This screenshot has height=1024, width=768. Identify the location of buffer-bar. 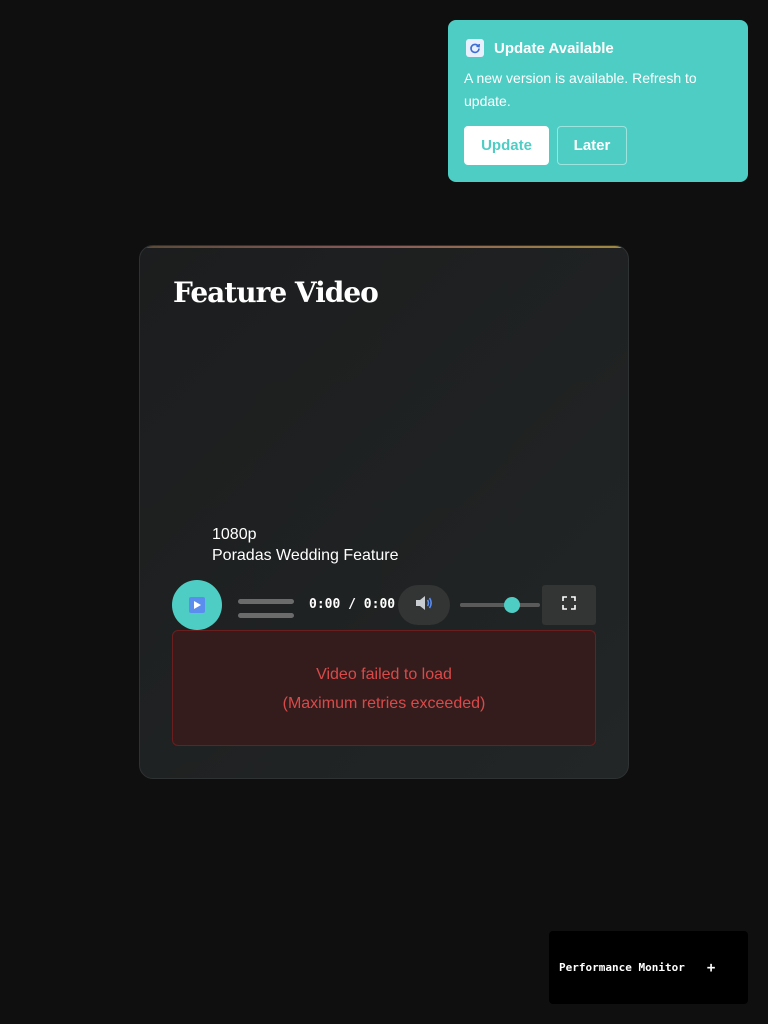
(266, 615).